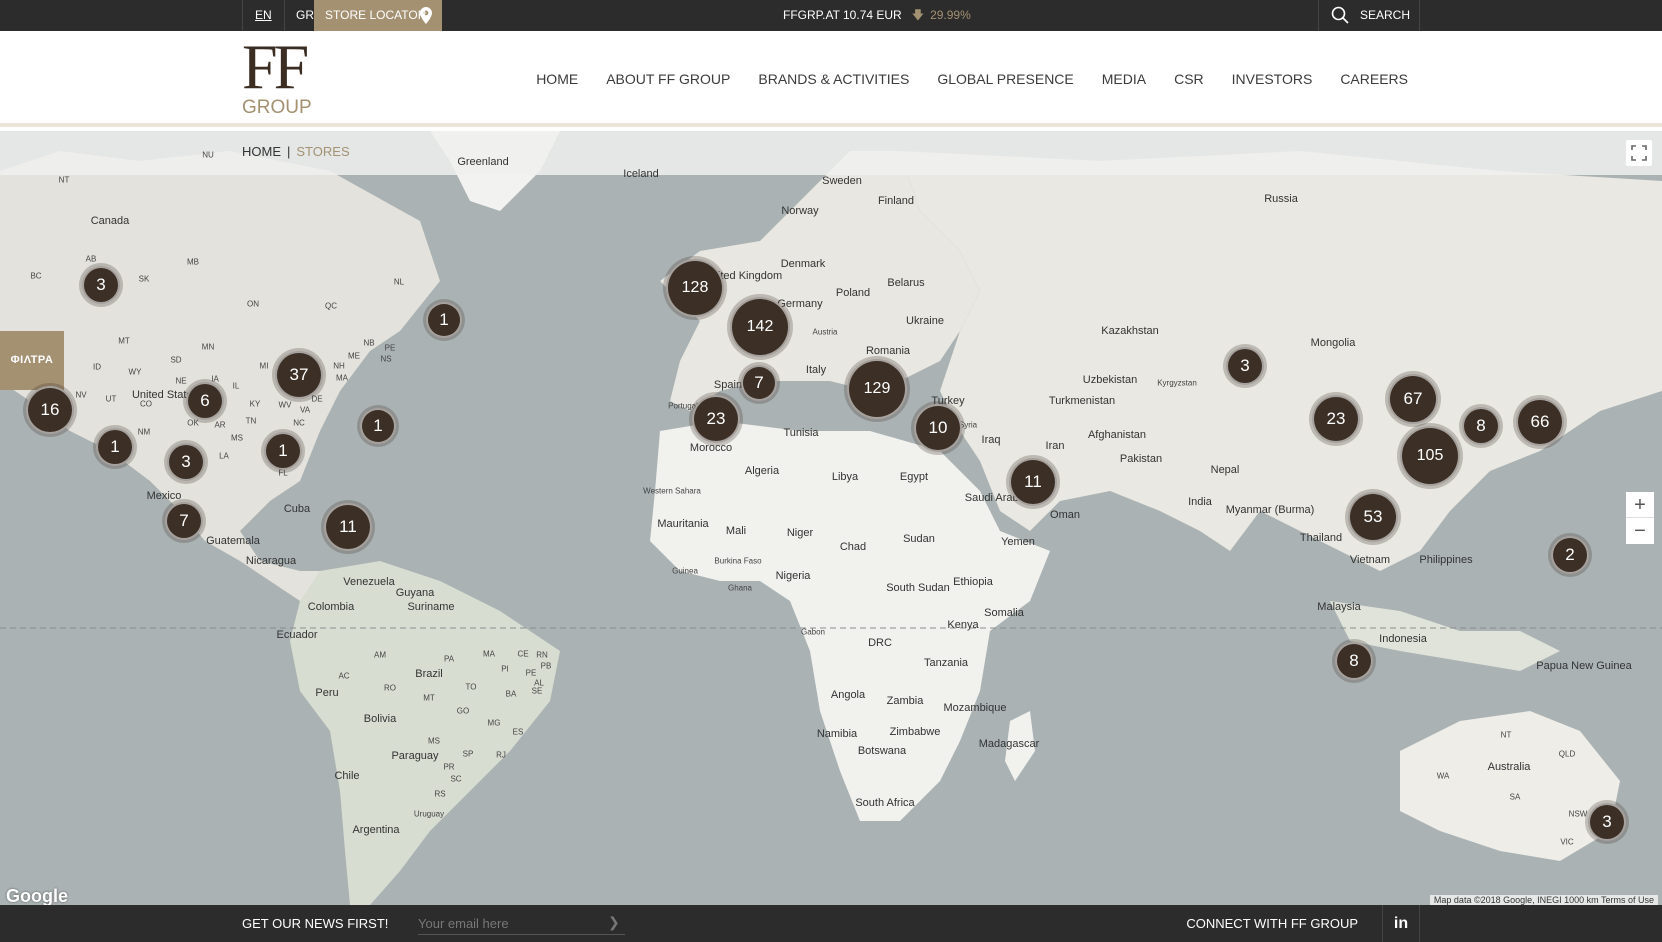 This screenshot has height=942, width=1662. Describe the element at coordinates (1413, 399) in the screenshot. I see `store-cluster-marker: 67` at that location.